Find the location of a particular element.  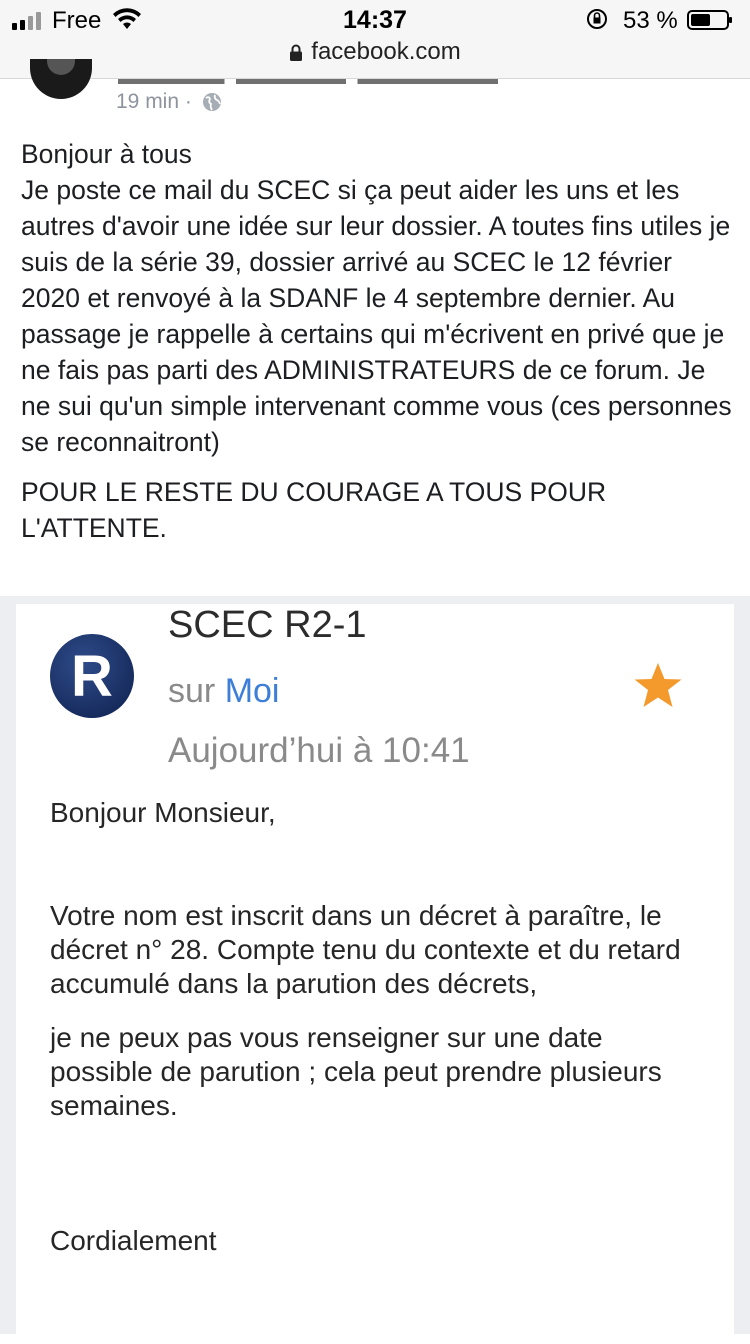

battery-icon is located at coordinates (709, 20).